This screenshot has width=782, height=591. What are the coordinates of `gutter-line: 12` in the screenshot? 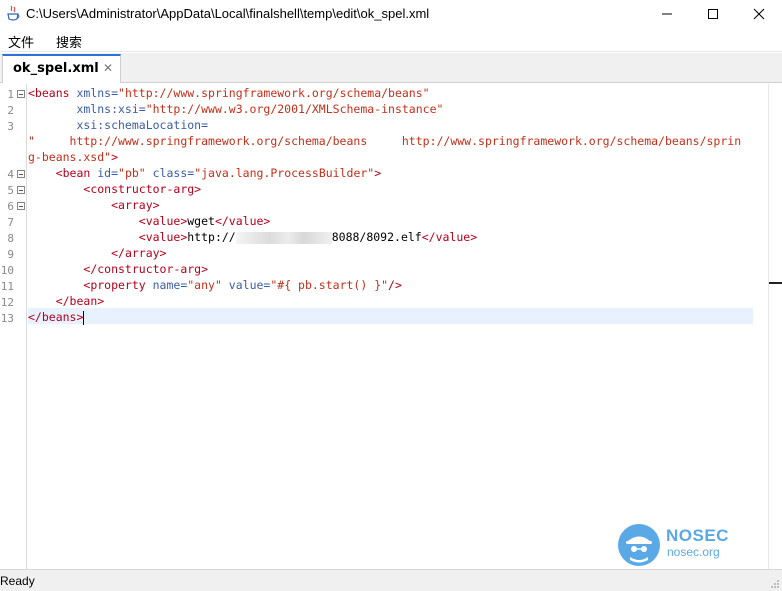 It's located at (13, 302).